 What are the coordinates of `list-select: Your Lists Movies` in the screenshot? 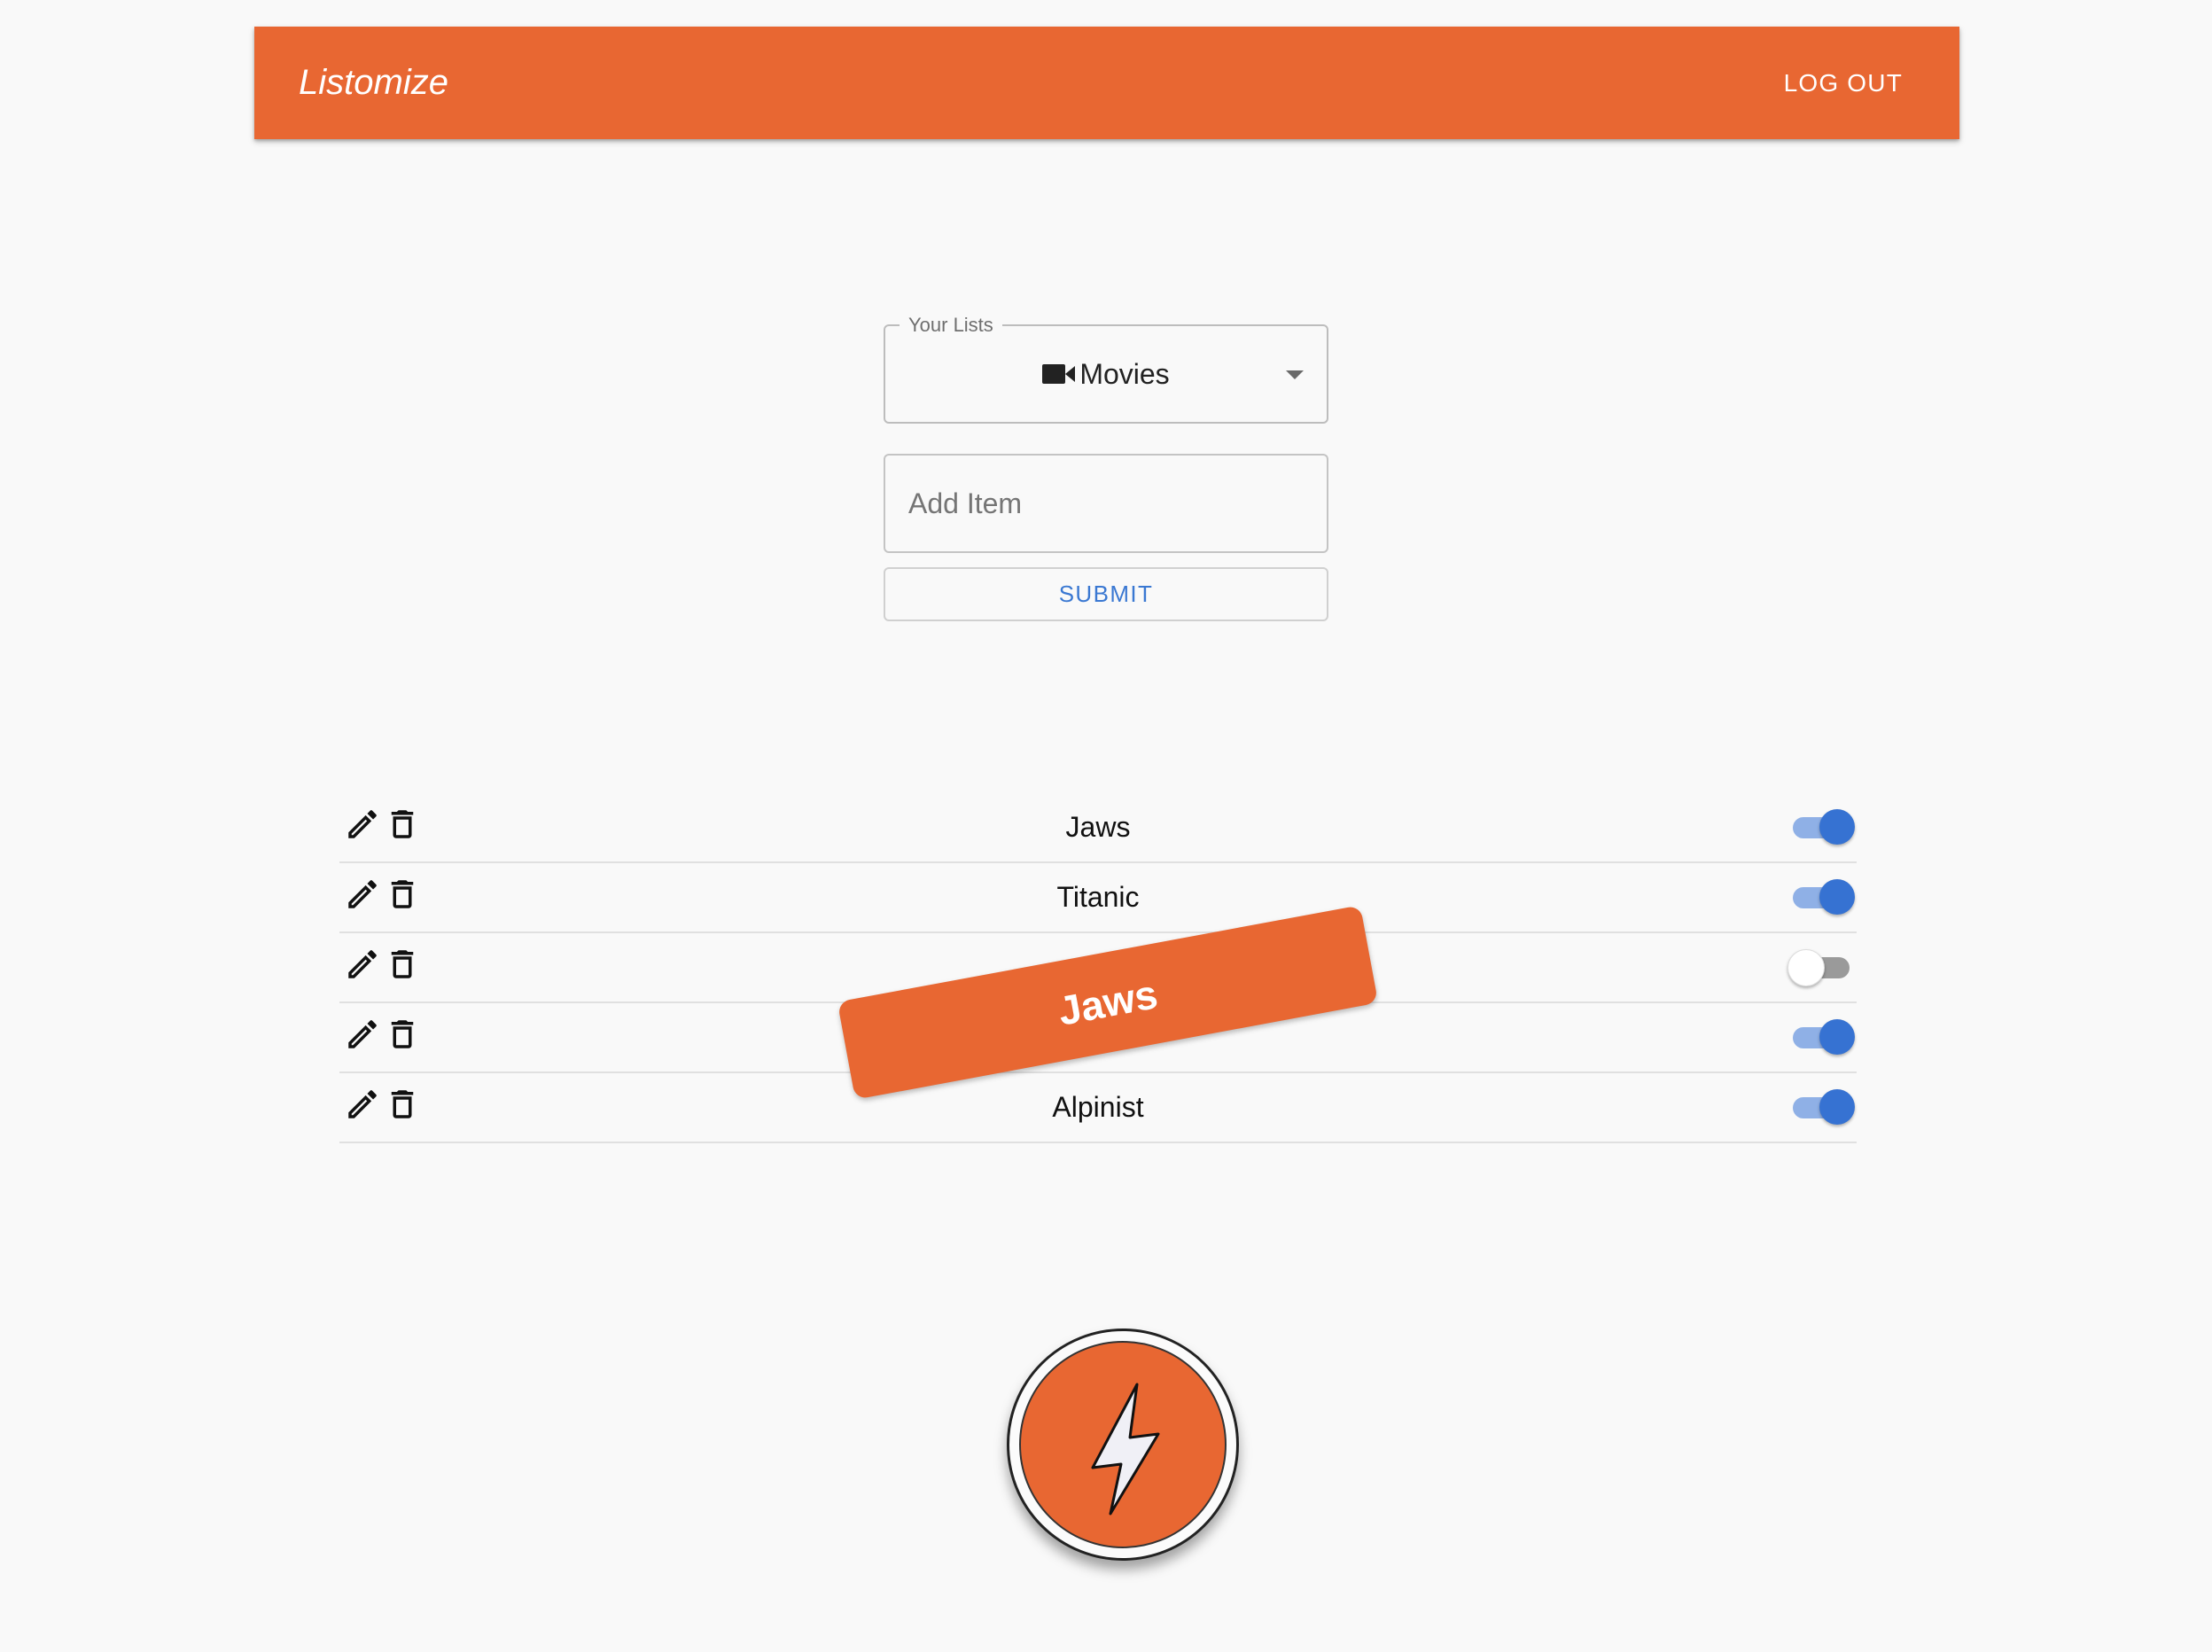 It's located at (1106, 369).